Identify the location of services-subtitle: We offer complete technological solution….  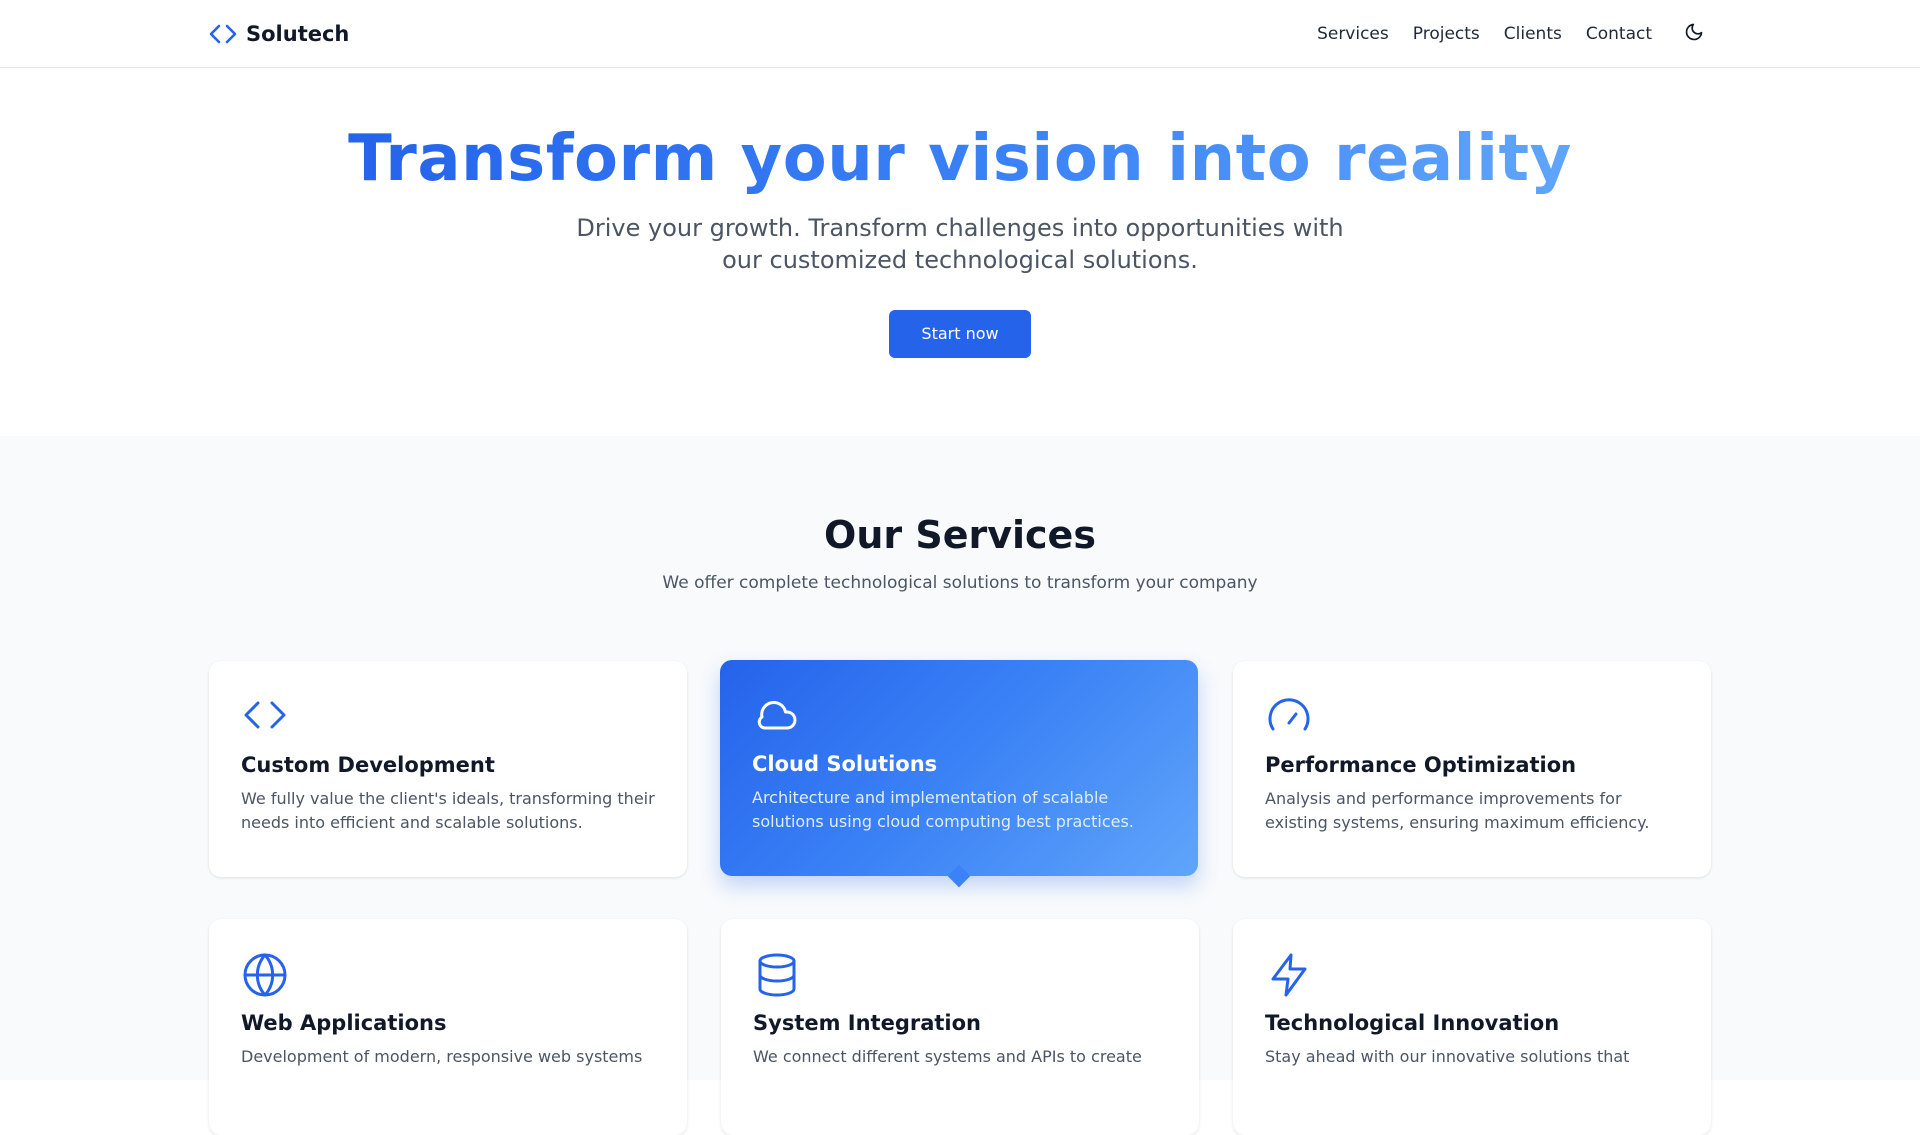
(960, 583).